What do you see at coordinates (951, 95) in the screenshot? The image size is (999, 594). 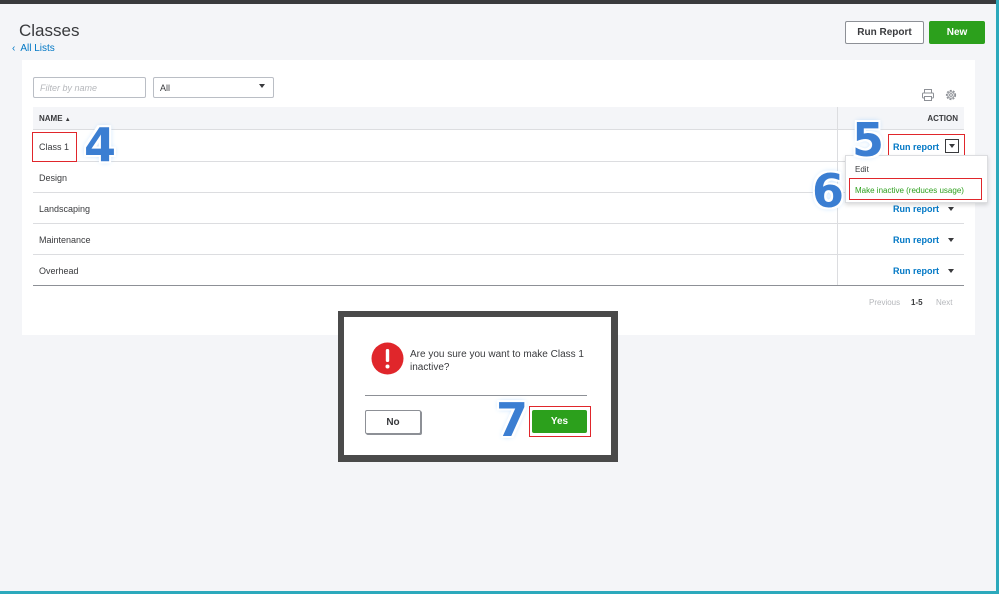 I see `gear-icon` at bounding box center [951, 95].